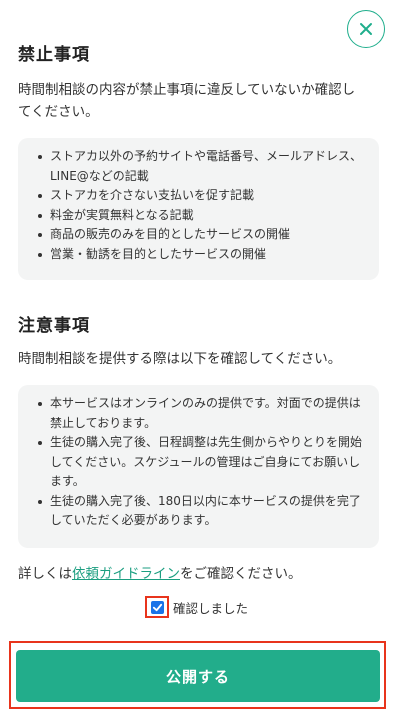 This screenshot has width=396, height=719. I want to click on check-icon, so click(157, 607).